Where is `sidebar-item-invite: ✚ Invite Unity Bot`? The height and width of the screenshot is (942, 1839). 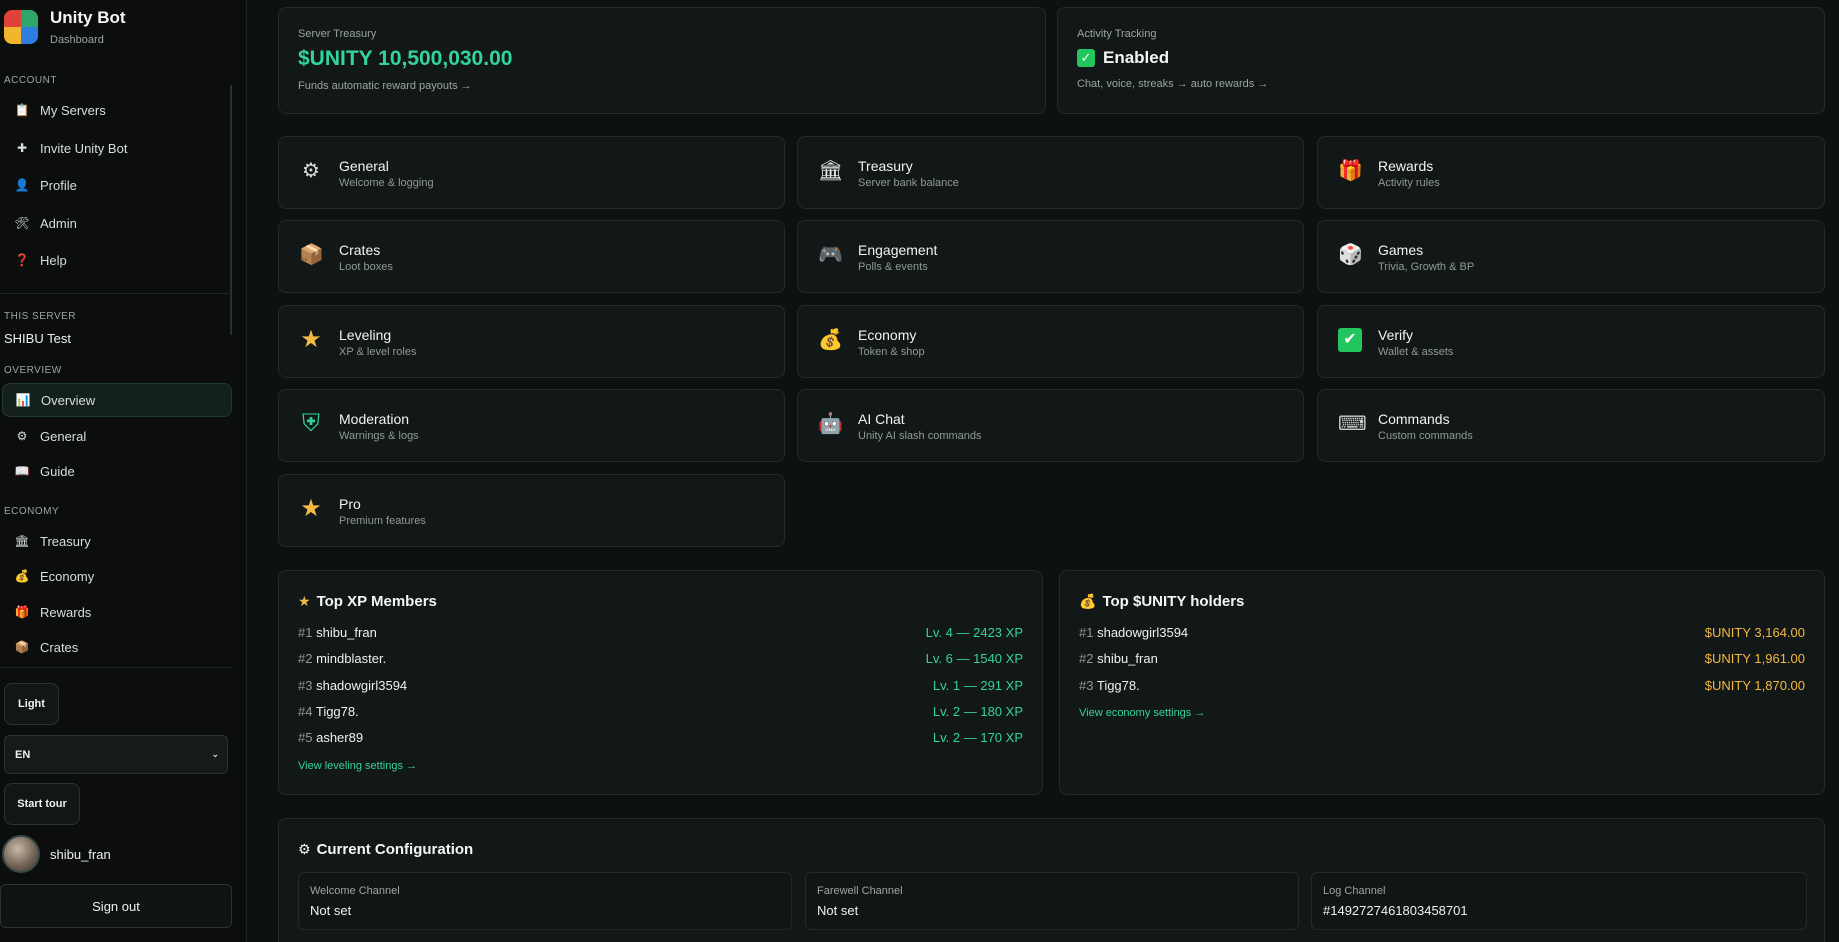 sidebar-item-invite: ✚ Invite Unity Bot is located at coordinates (117, 148).